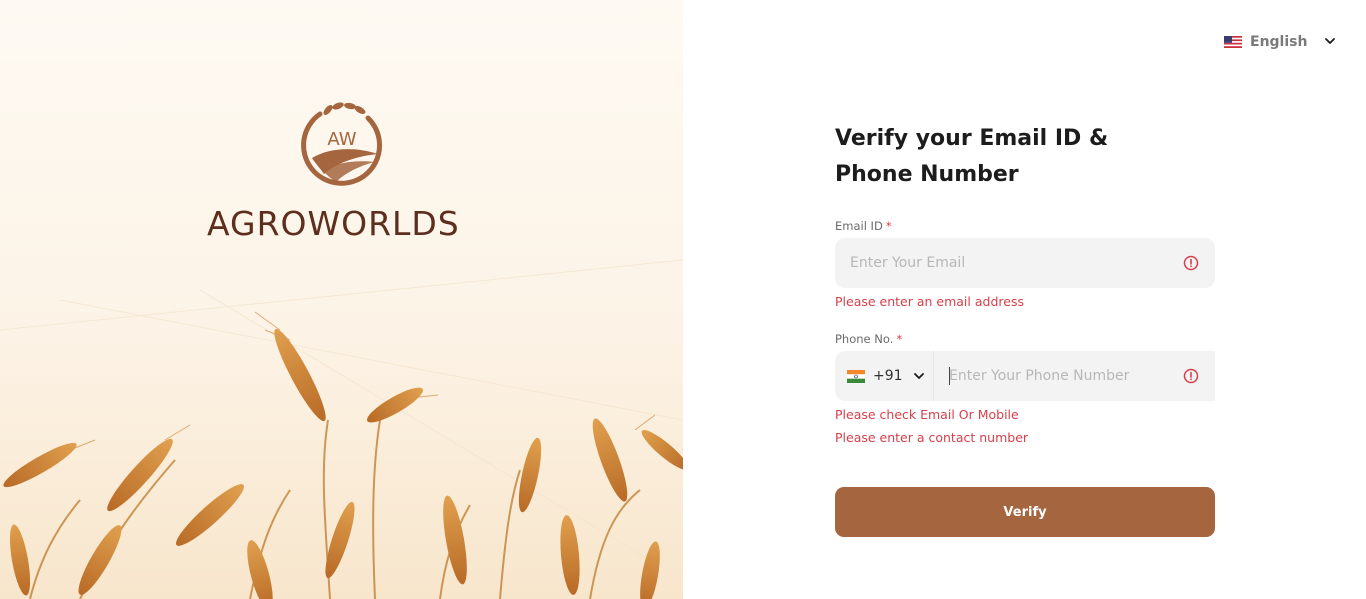 The height and width of the screenshot is (599, 1366). What do you see at coordinates (859, 226) in the screenshot?
I see `email-label-text: Email ID` at bounding box center [859, 226].